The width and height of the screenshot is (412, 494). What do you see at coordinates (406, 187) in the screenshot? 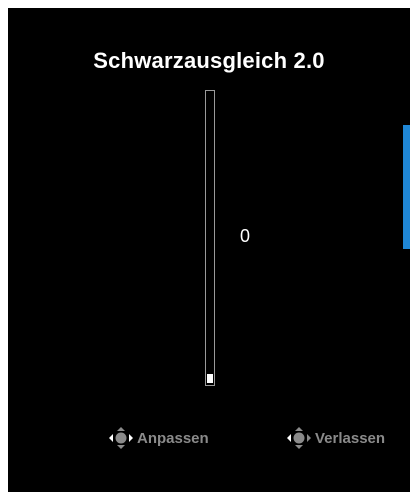
I see `scroll-indicator` at bounding box center [406, 187].